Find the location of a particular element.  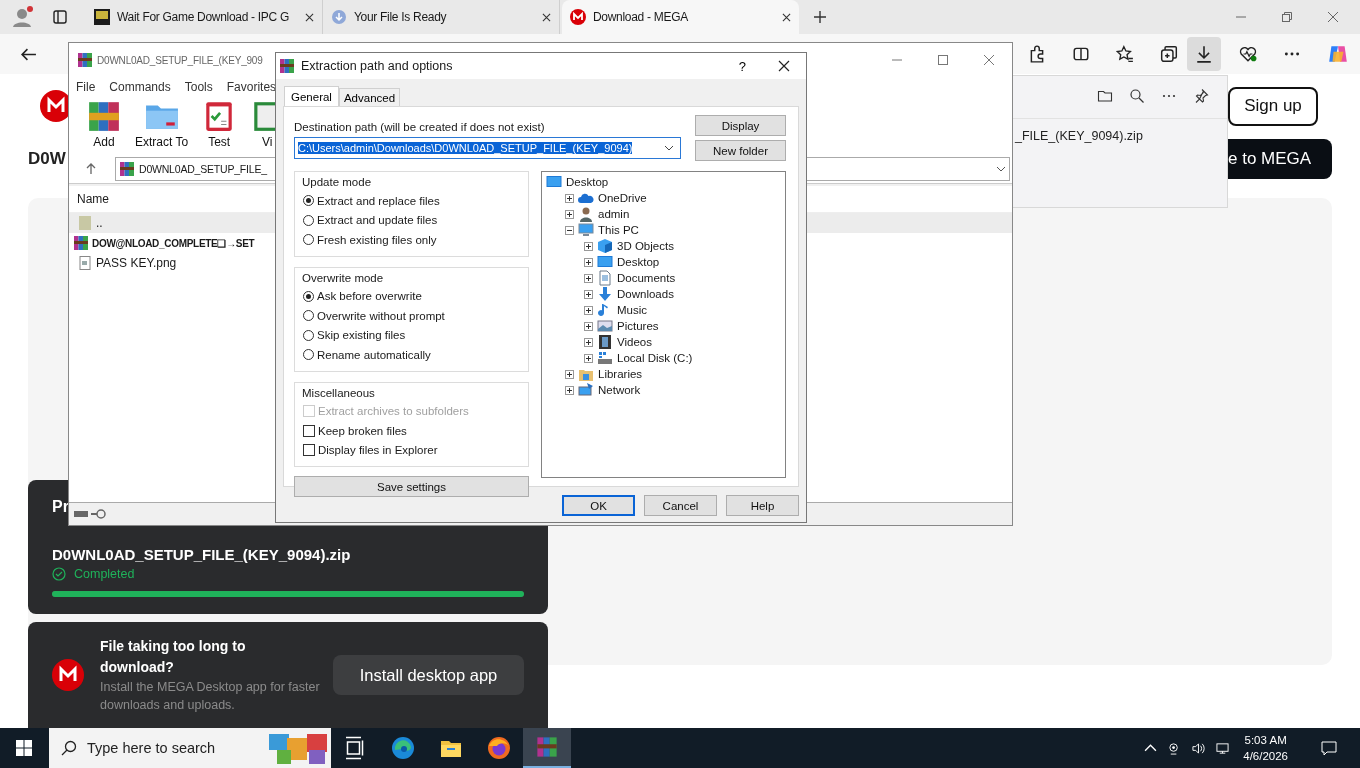

group-title: Miscellaneous is located at coordinates (339, 392).